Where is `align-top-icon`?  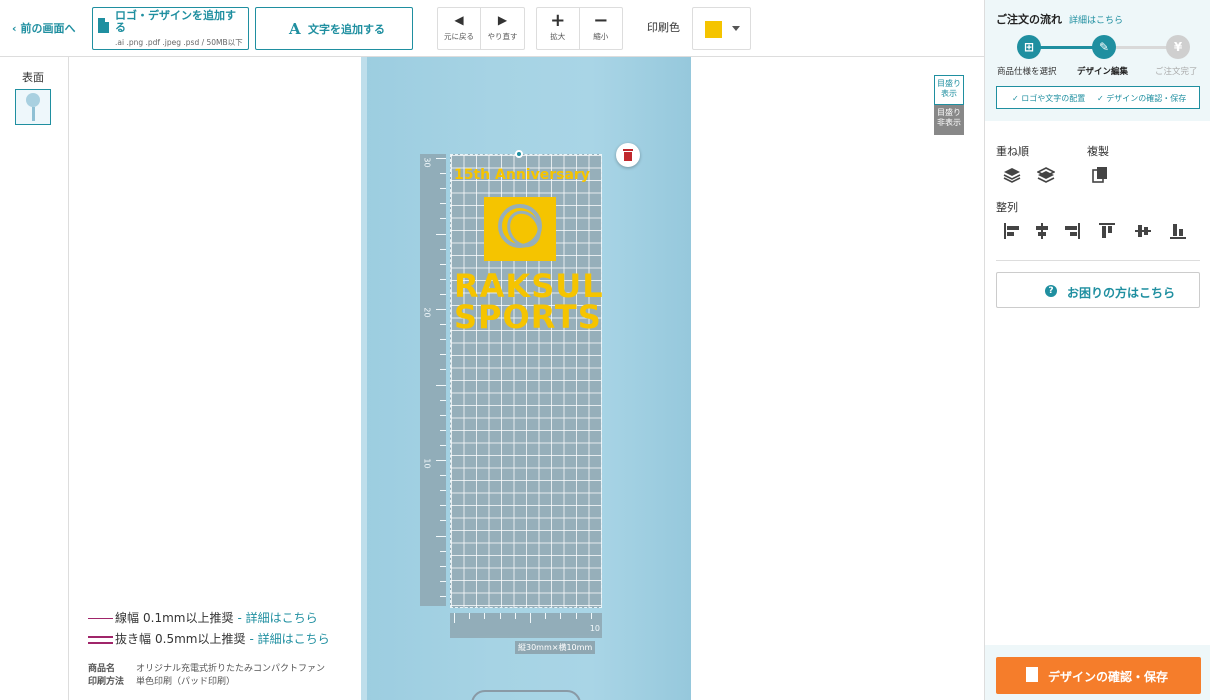 align-top-icon is located at coordinates (1107, 231).